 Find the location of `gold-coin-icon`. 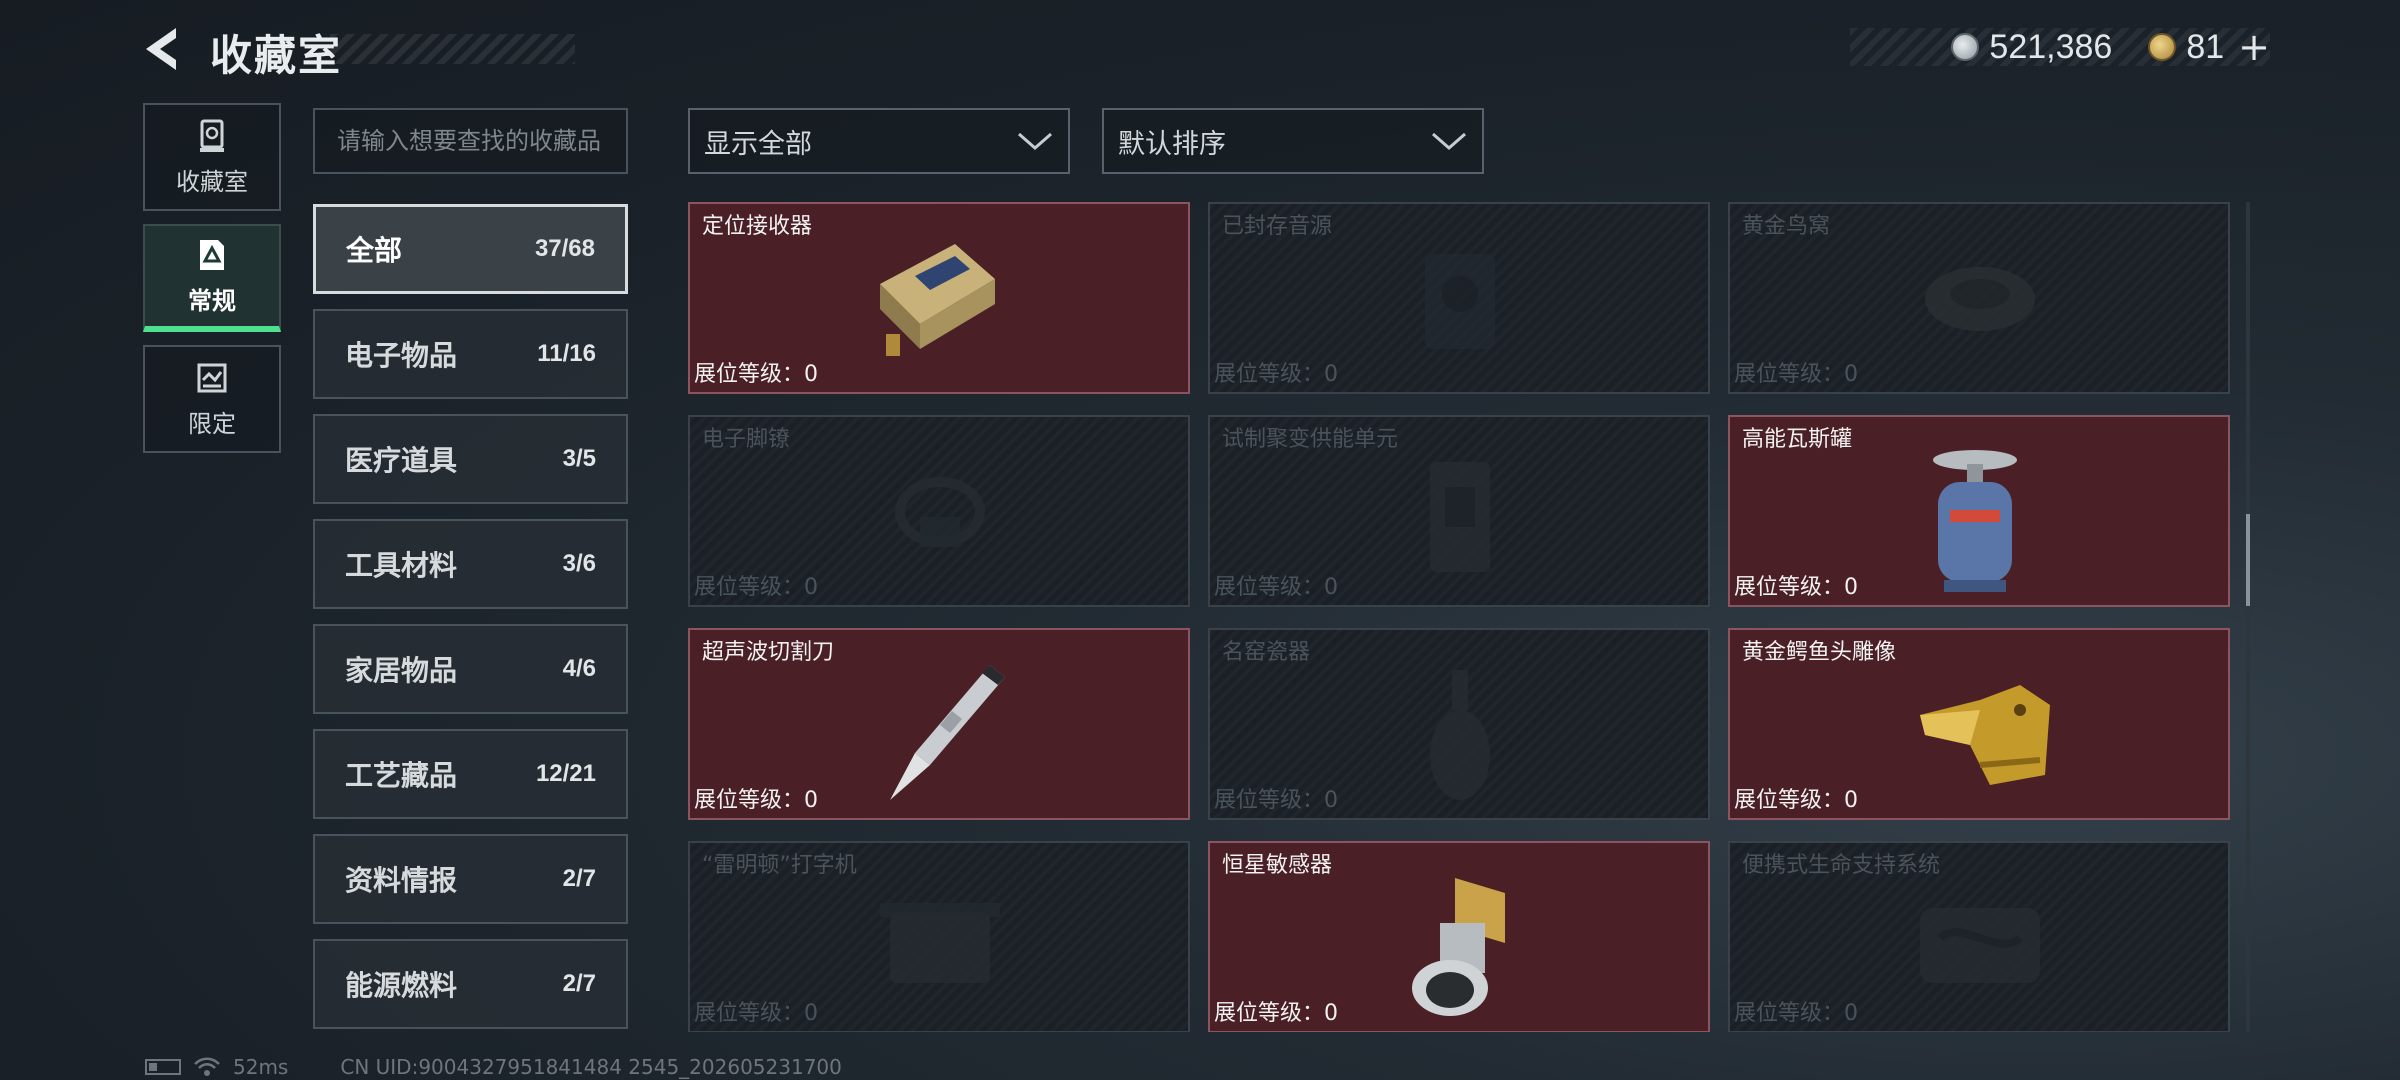

gold-coin-icon is located at coordinates (2162, 47).